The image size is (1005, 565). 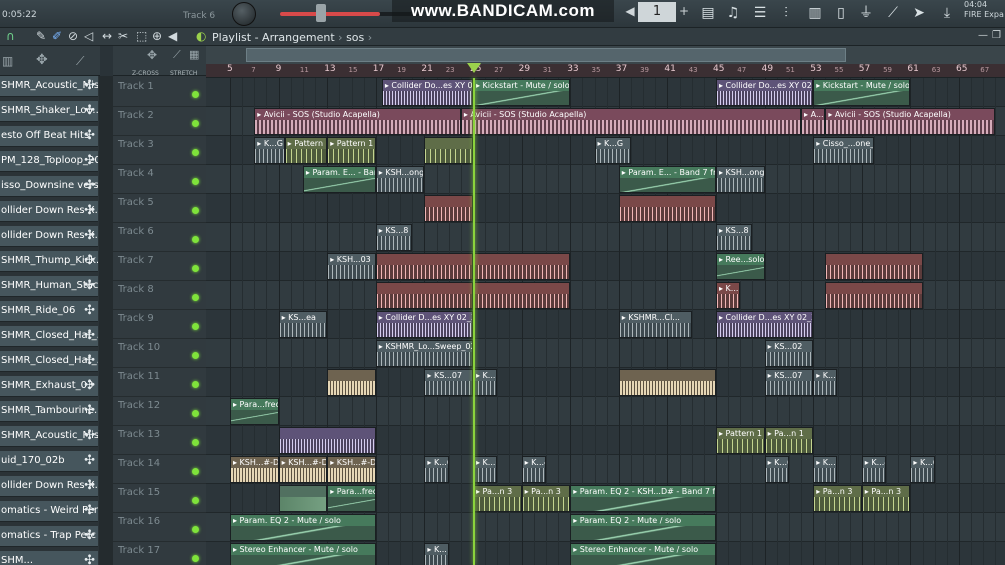 What do you see at coordinates (474, 68) in the screenshot?
I see `playhead-marker` at bounding box center [474, 68].